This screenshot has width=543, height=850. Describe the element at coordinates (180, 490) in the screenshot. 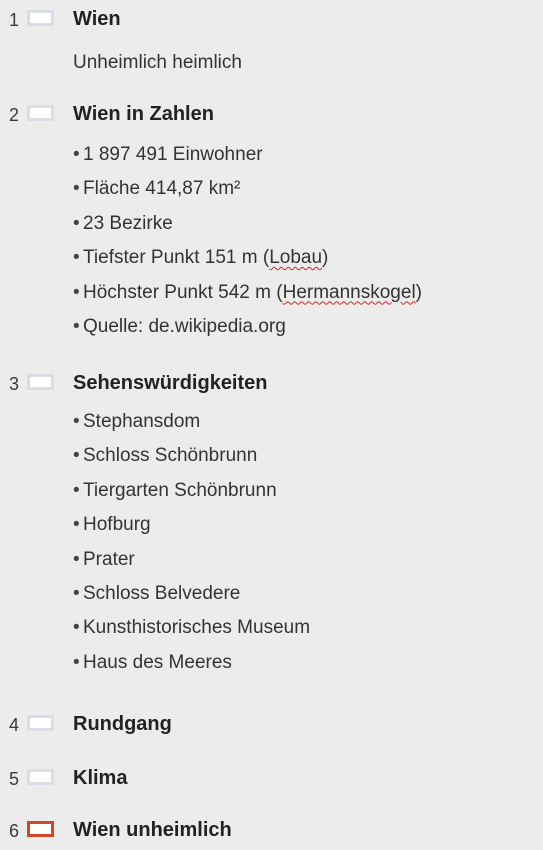

I see `bullet-text: Tiergarten Schönbrunn` at that location.